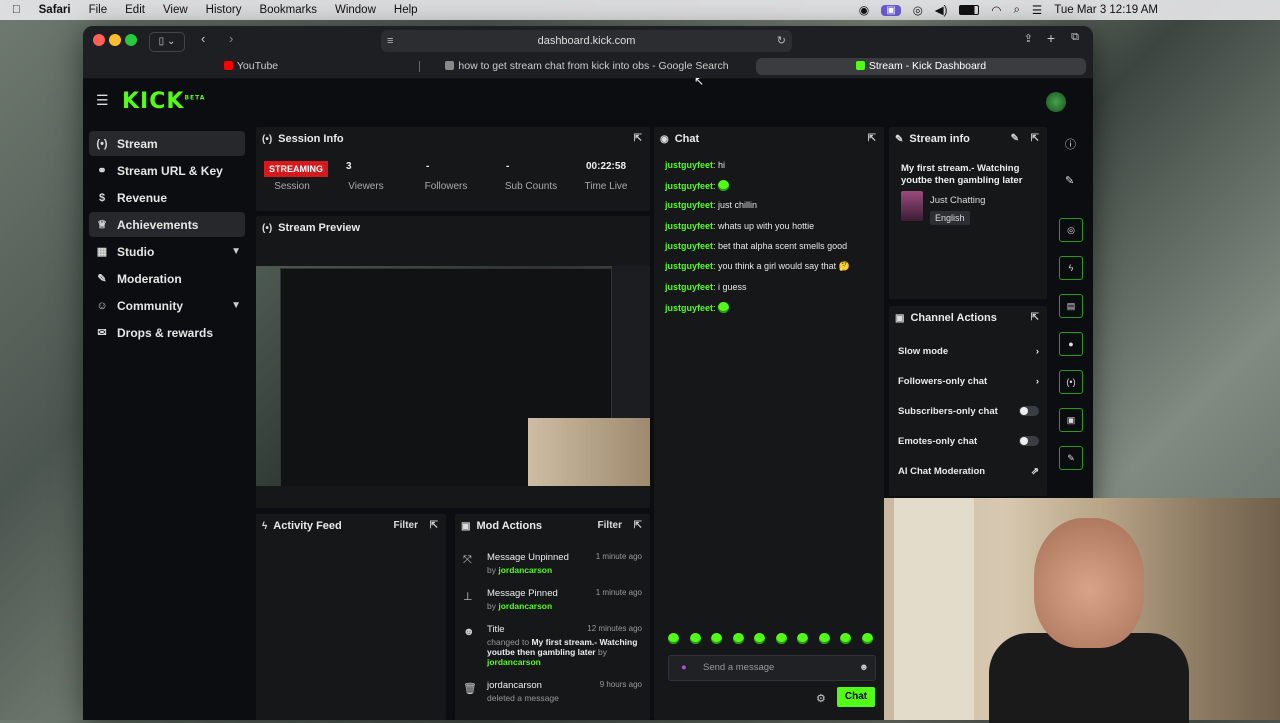 This screenshot has height=723, width=1280. Describe the element at coordinates (406, 10) in the screenshot. I see `menu-help: Help` at that location.